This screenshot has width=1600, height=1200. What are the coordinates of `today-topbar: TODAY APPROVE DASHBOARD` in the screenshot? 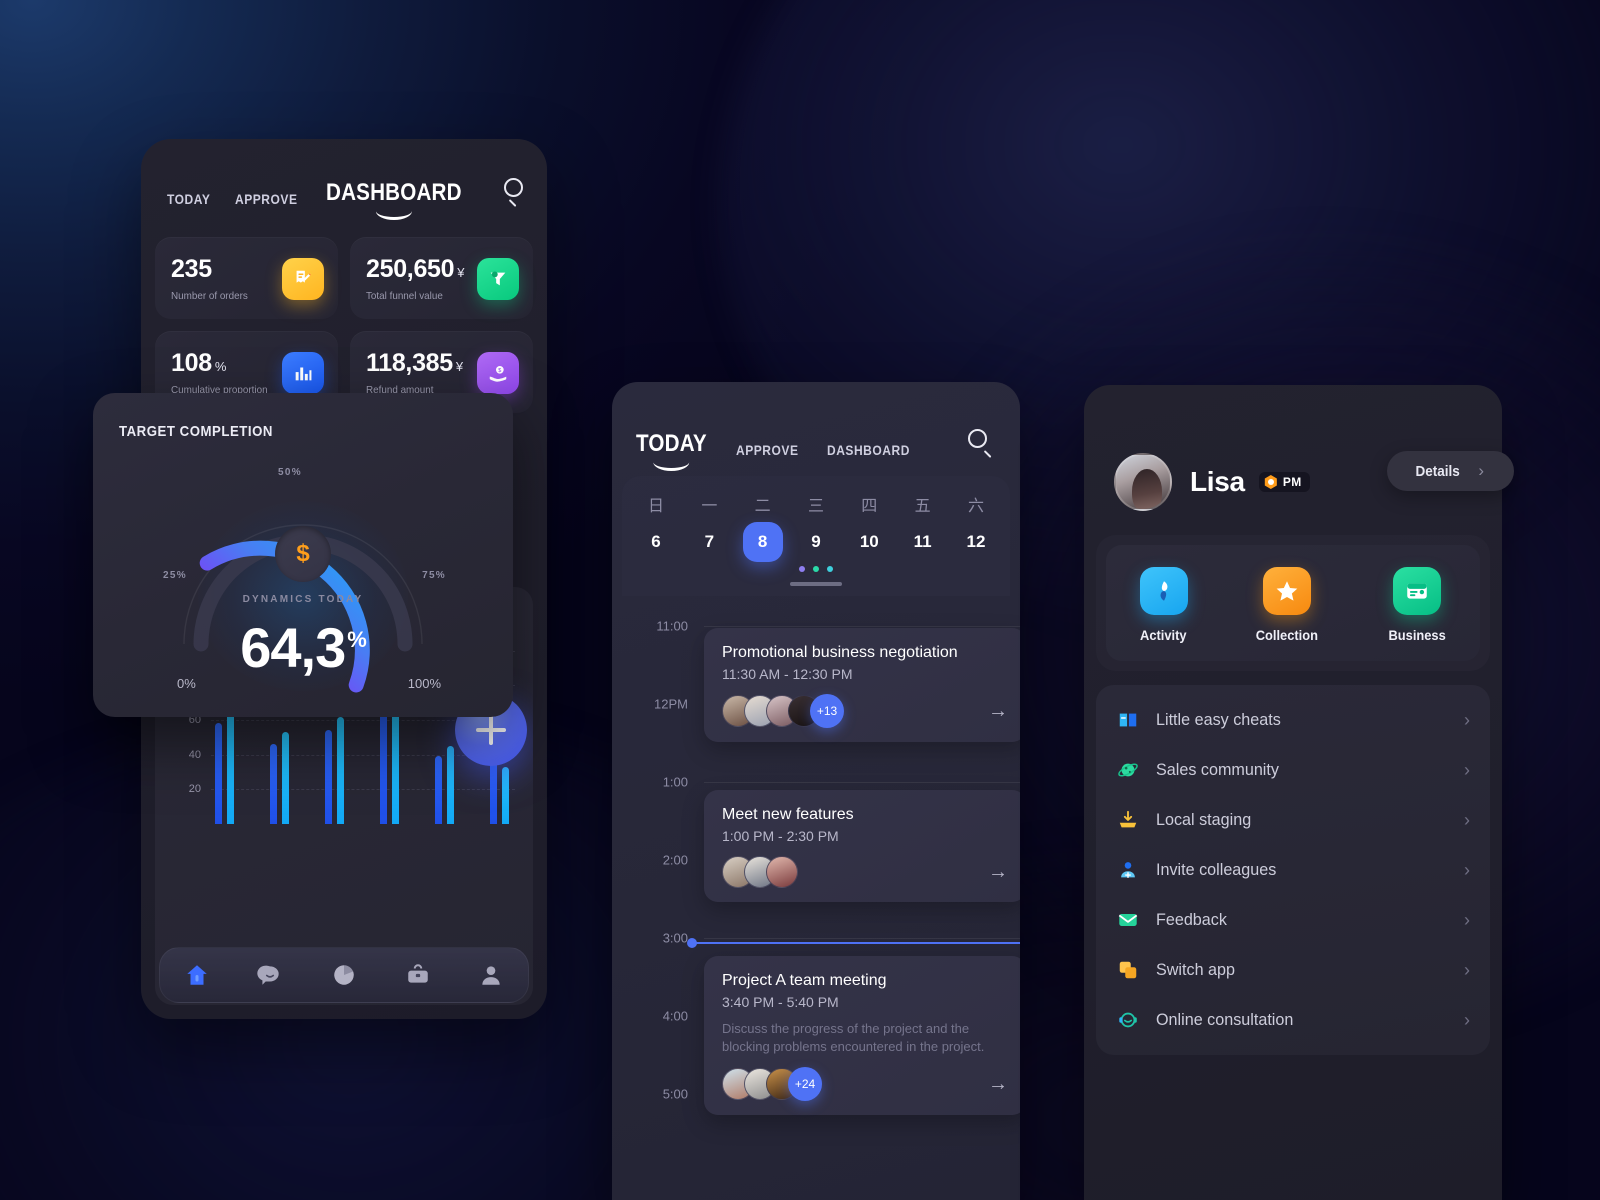 It's located at (816, 426).